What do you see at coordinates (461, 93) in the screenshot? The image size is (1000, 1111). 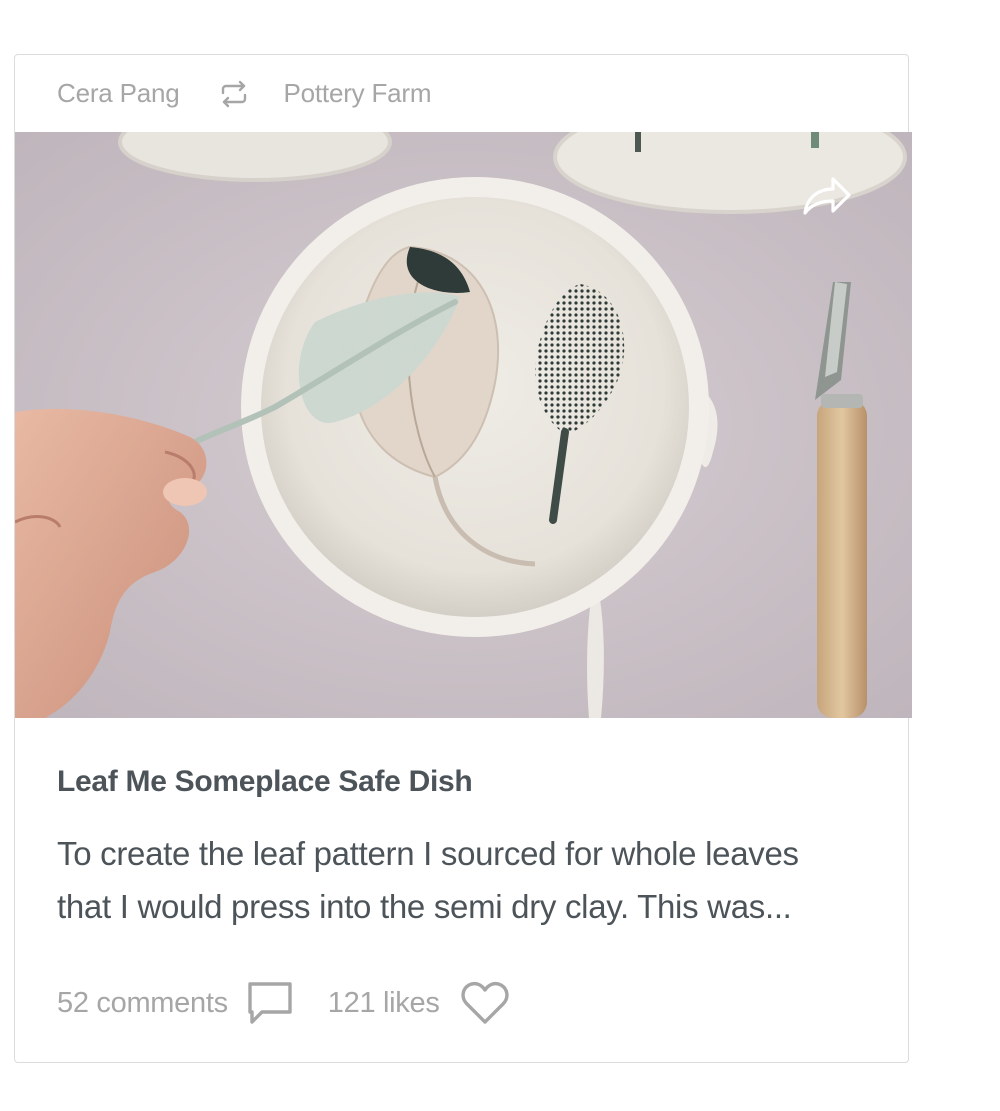 I see `card-header: Cera Pang Pottery Farm` at bounding box center [461, 93].